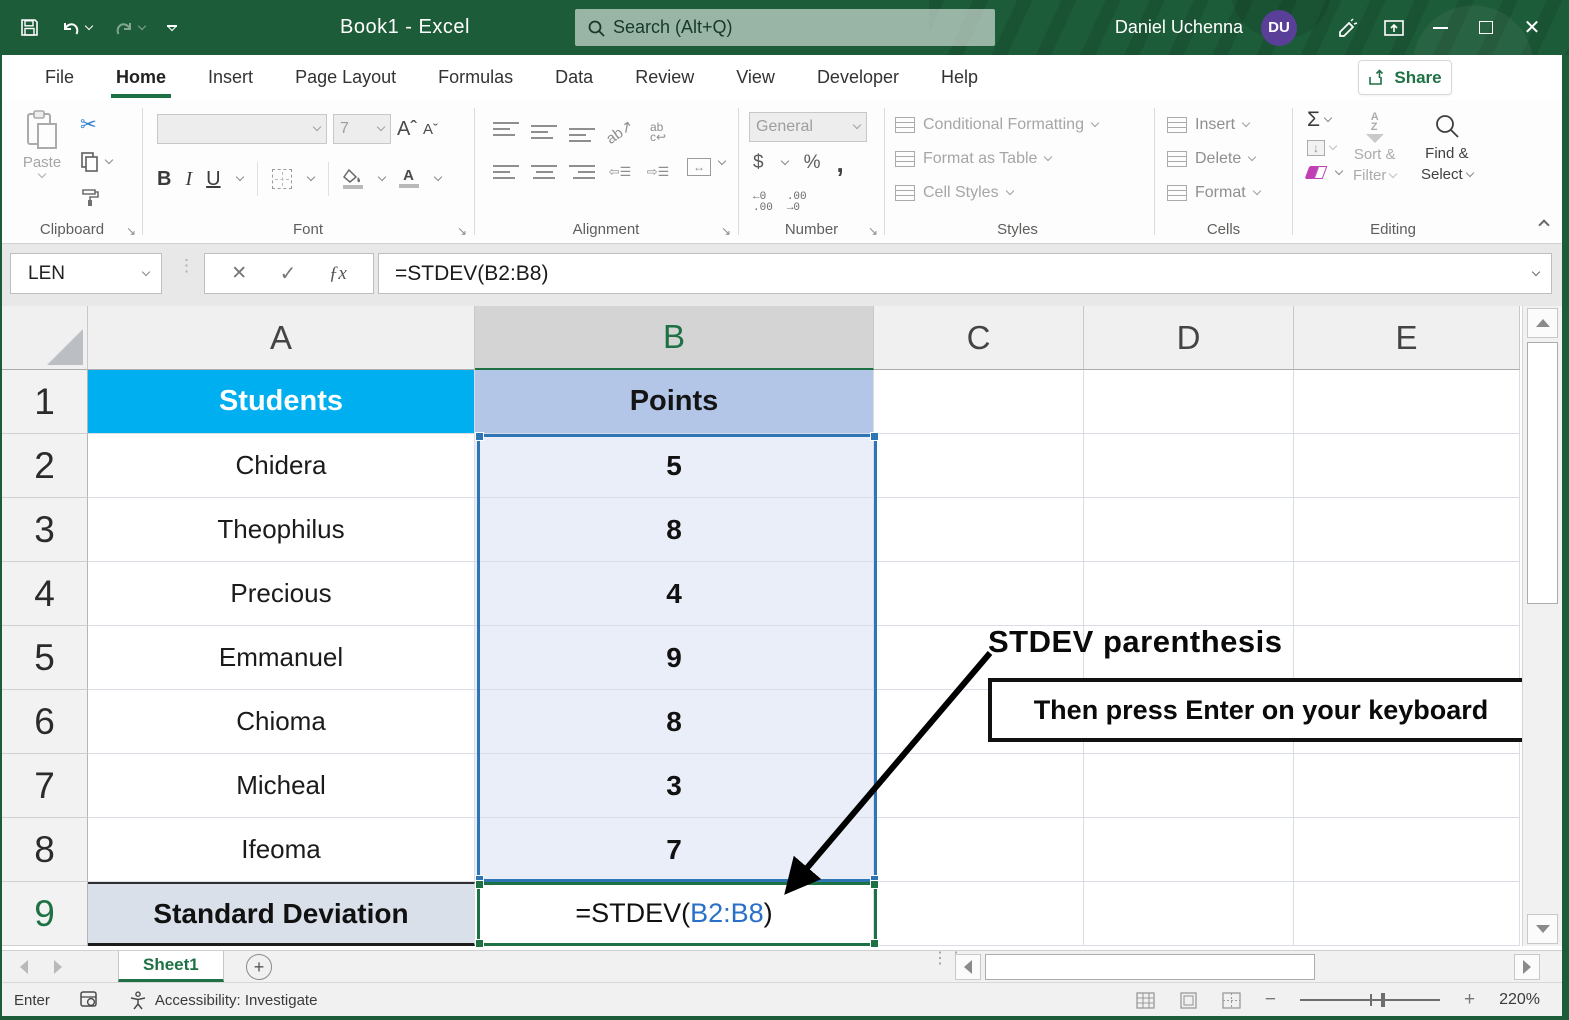 This screenshot has width=1569, height=1020. Describe the element at coordinates (1279, 27) in the screenshot. I see `avatar: DU` at that location.